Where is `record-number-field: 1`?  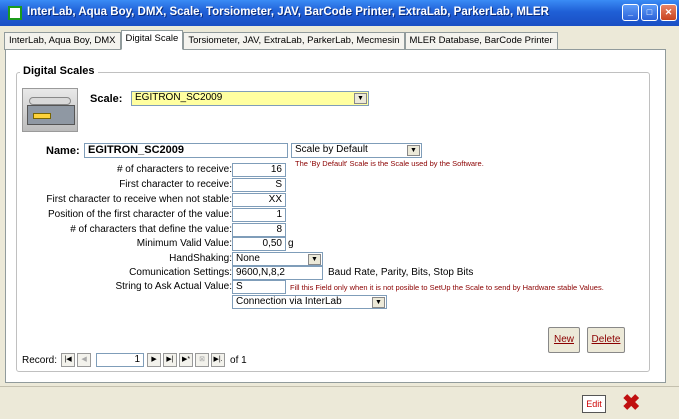 record-number-field: 1 is located at coordinates (120, 360).